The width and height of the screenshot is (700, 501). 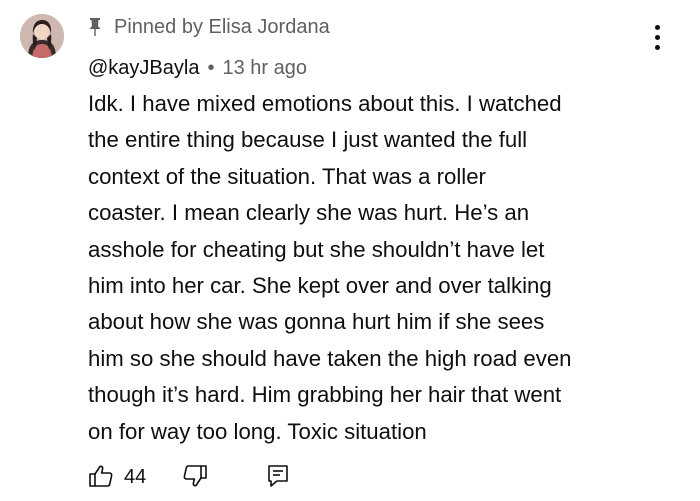 I want to click on avatar, so click(x=42, y=36).